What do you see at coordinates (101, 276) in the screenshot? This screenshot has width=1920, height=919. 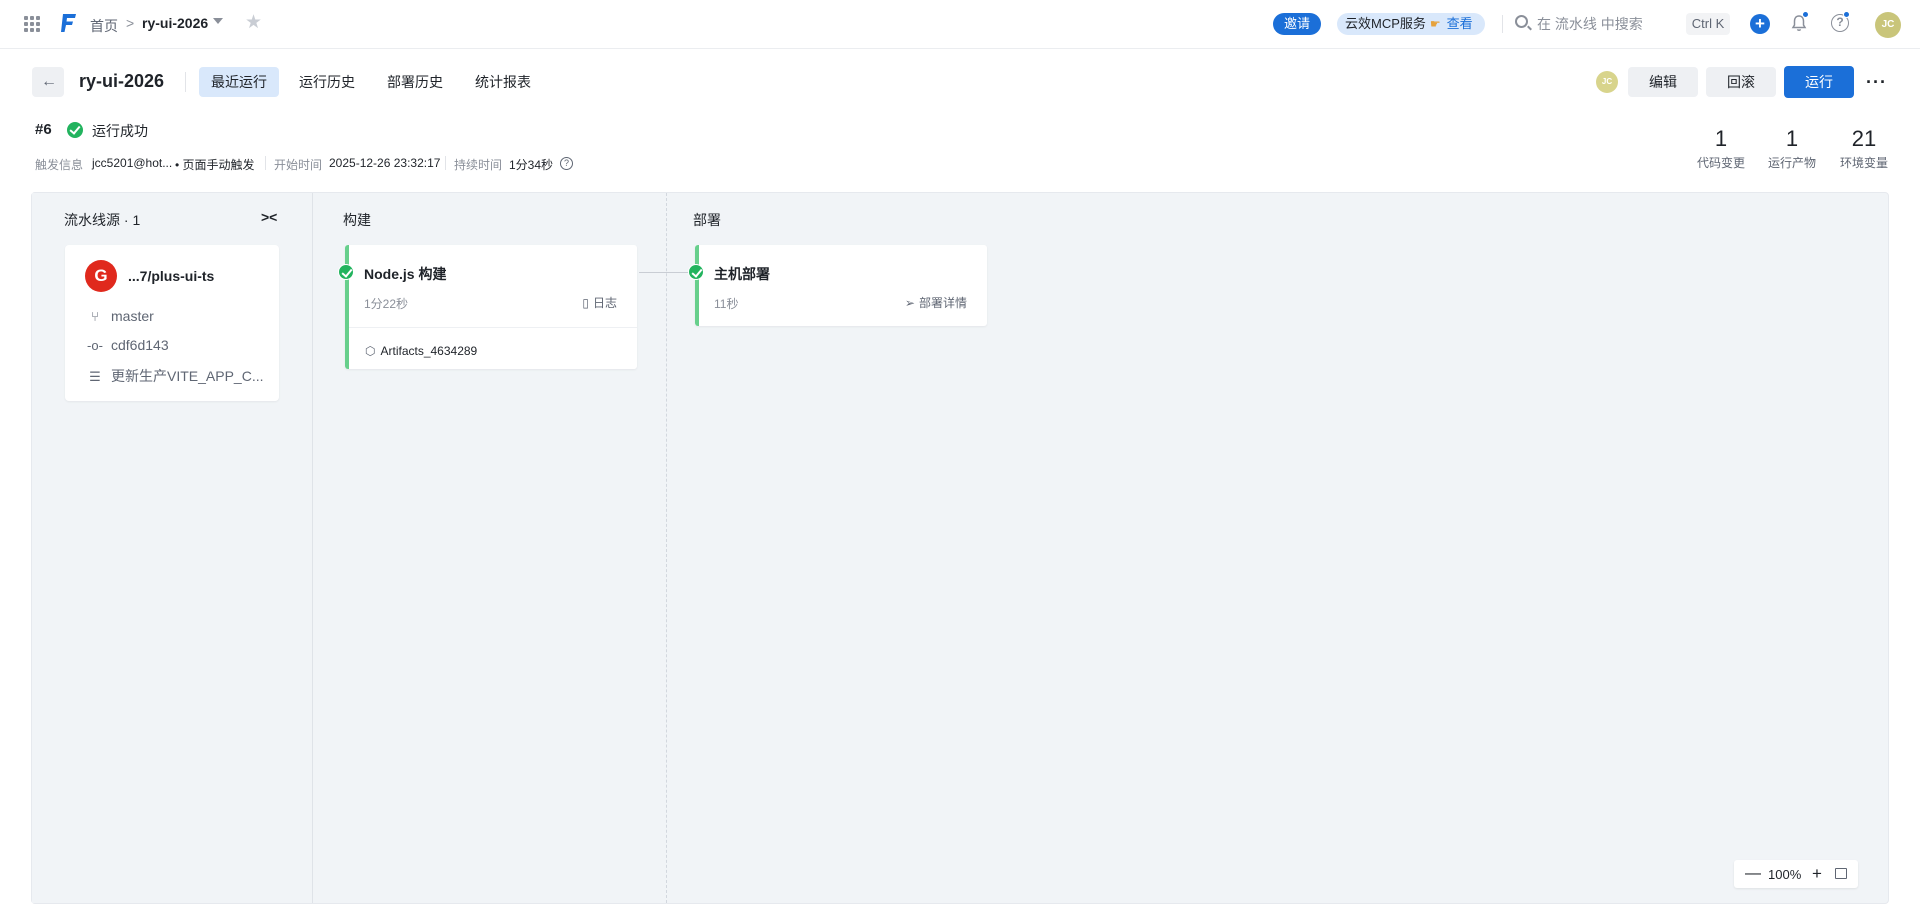 I see `git-repo-icon: G` at bounding box center [101, 276].